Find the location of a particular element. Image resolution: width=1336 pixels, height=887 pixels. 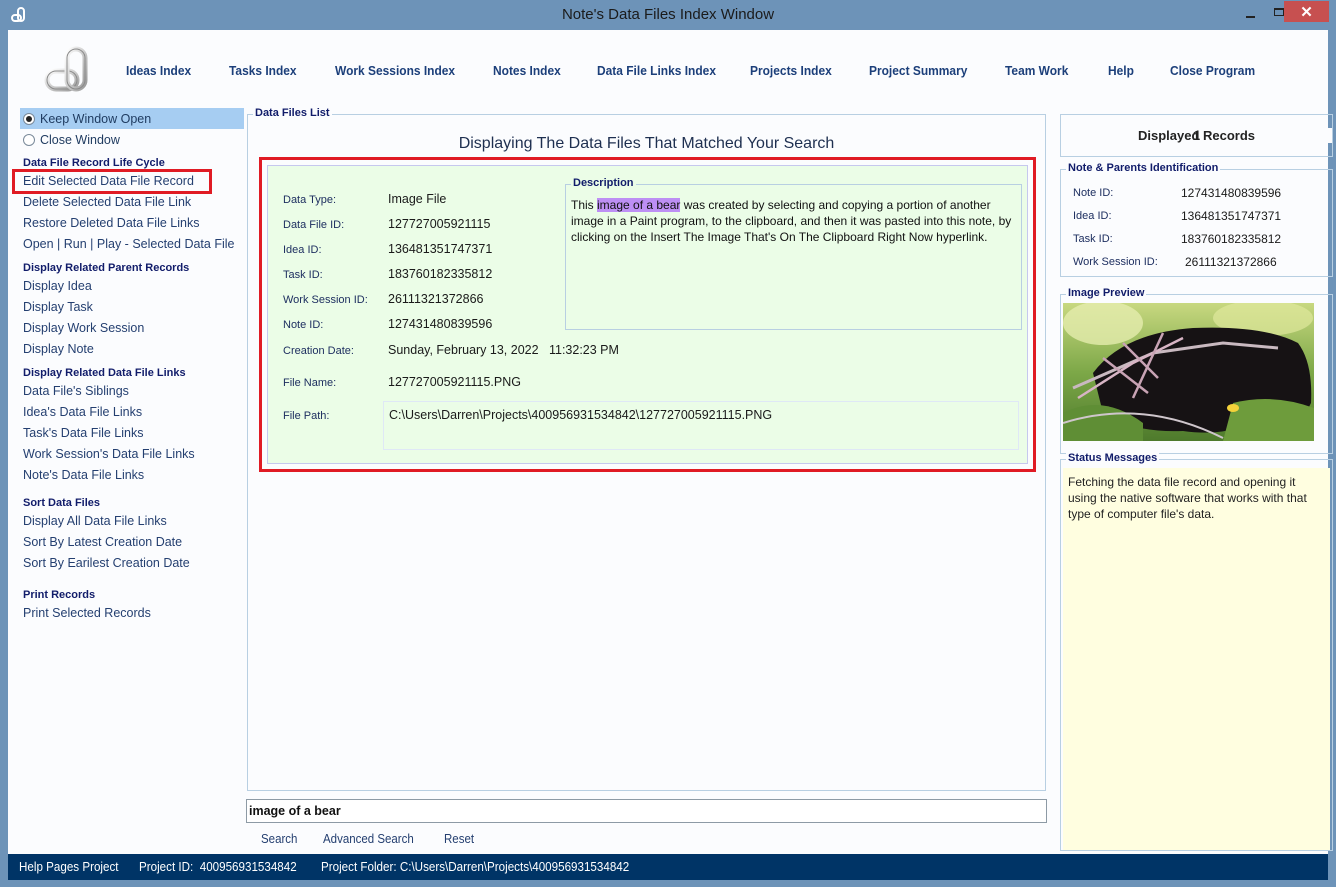

keep-window-open-radio: Keep Window Open is located at coordinates (132, 118).